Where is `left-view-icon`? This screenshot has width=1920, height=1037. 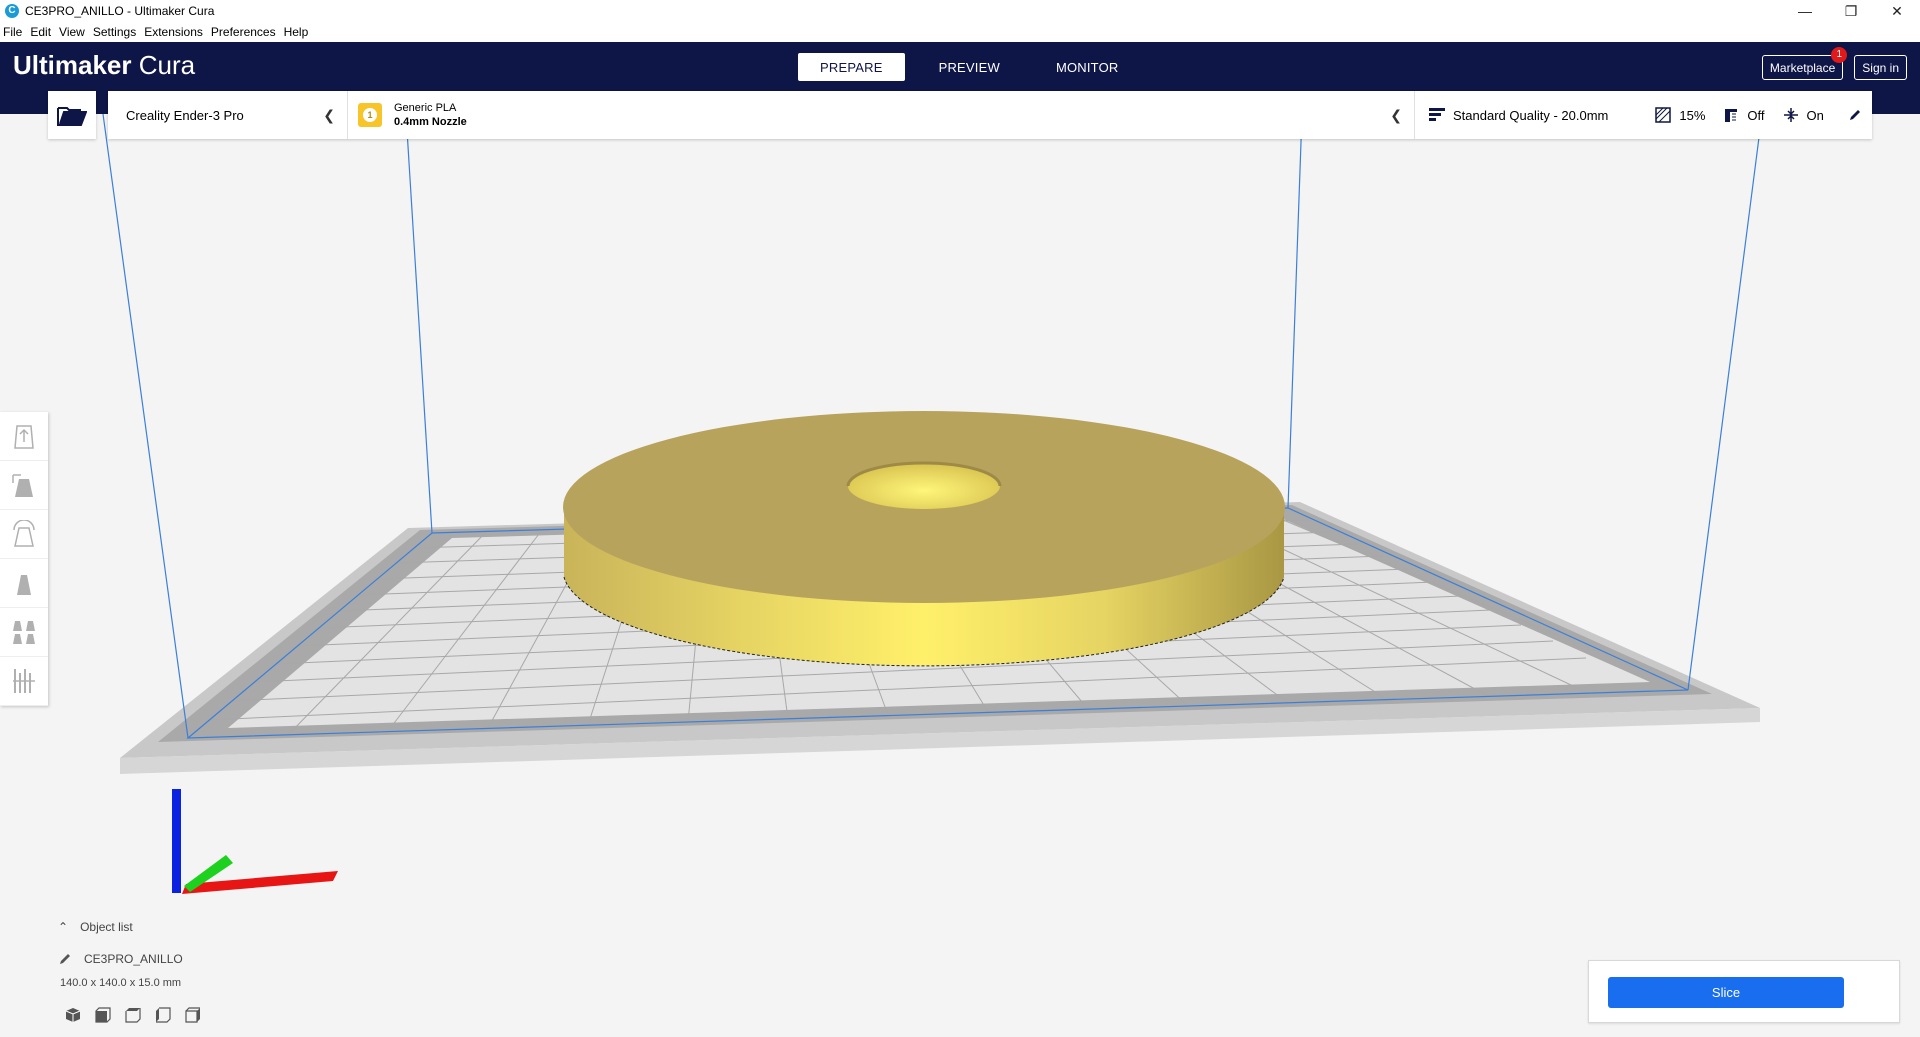 left-view-icon is located at coordinates (163, 1015).